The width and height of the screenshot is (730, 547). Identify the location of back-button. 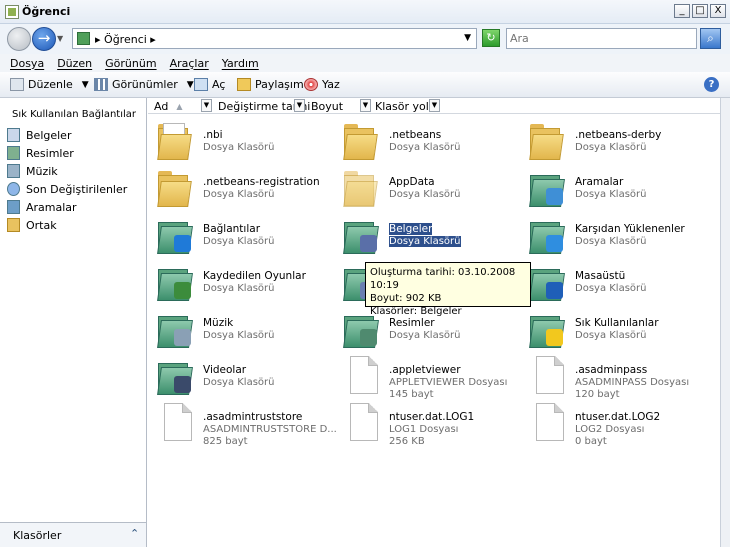
(19, 39).